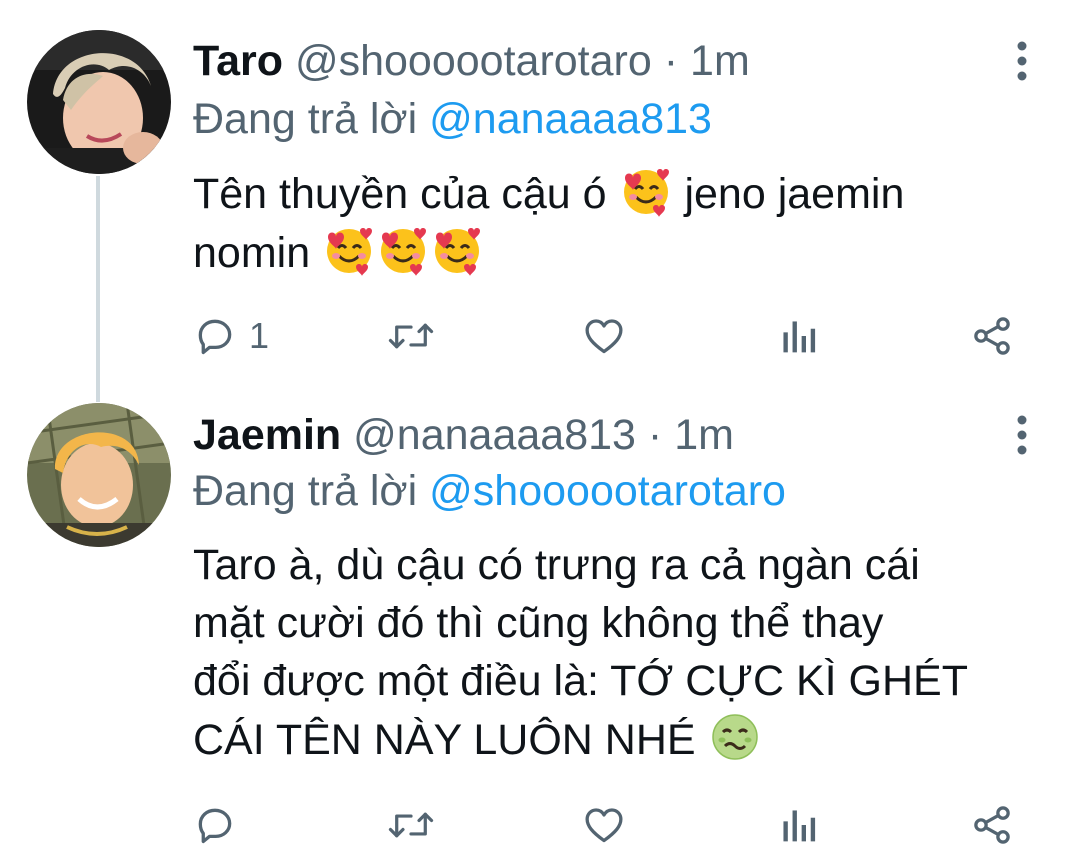  I want to click on avatar-jaemin, so click(99, 475).